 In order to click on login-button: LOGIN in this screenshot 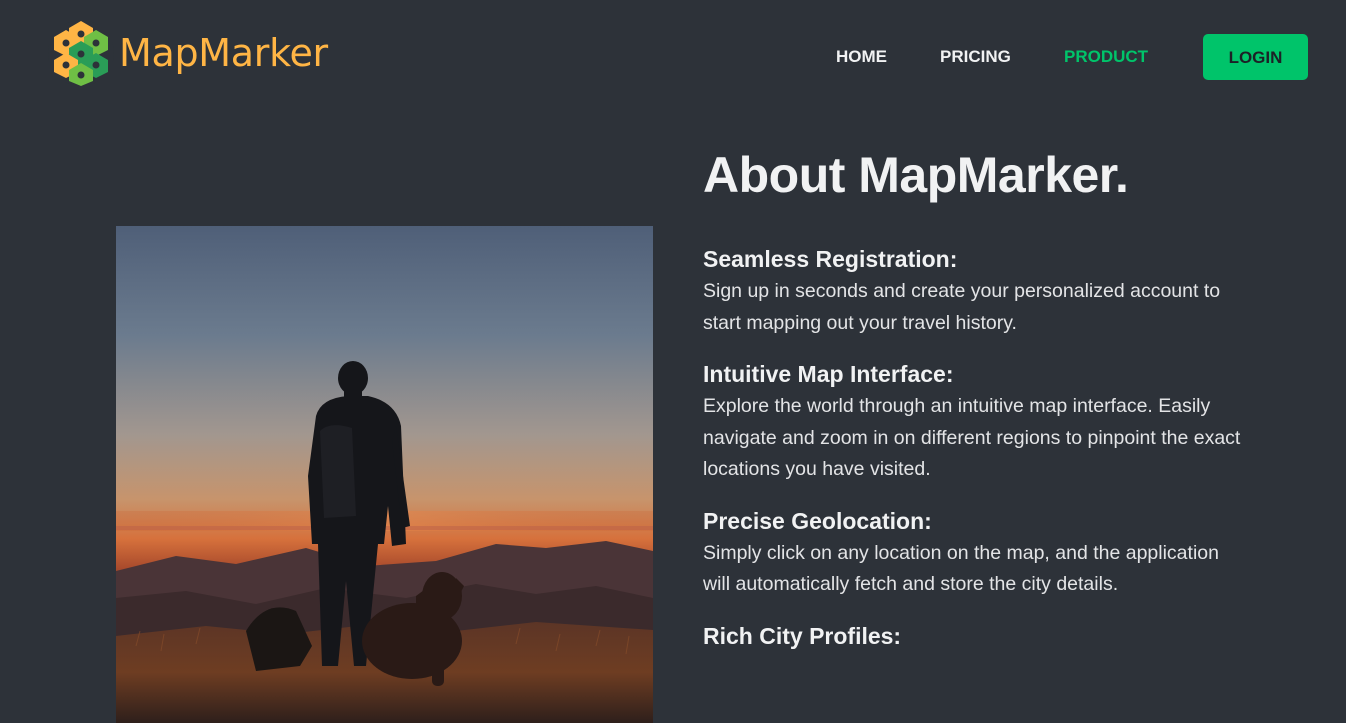, I will do `click(1255, 57)`.